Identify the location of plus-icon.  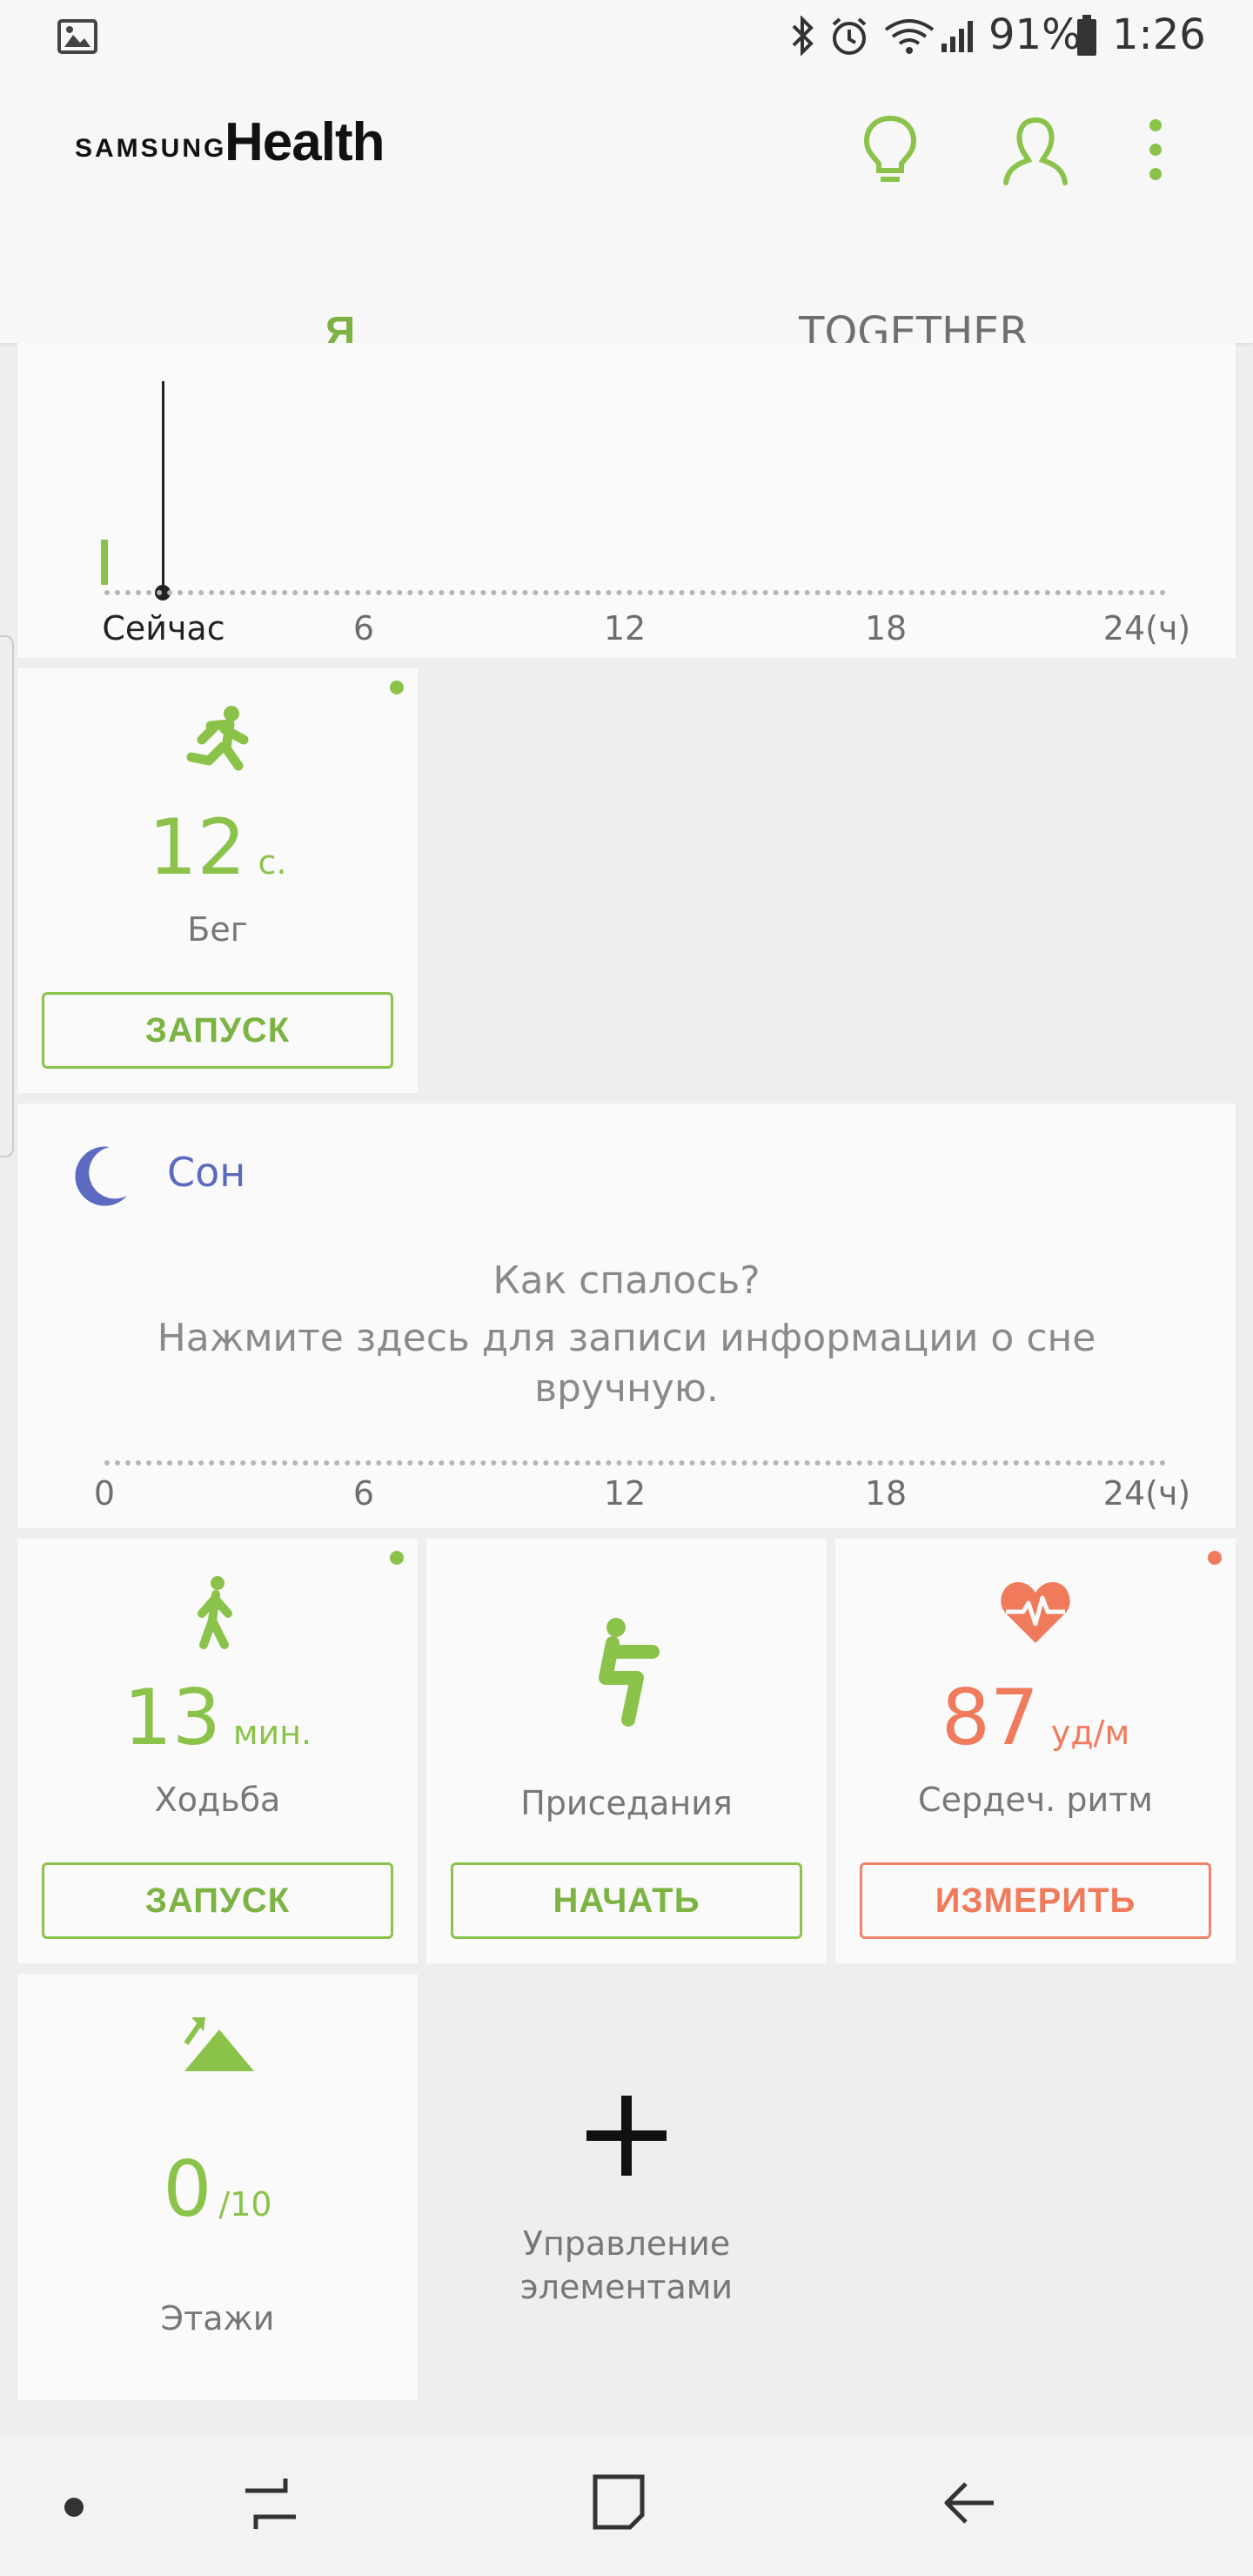
(626, 2136).